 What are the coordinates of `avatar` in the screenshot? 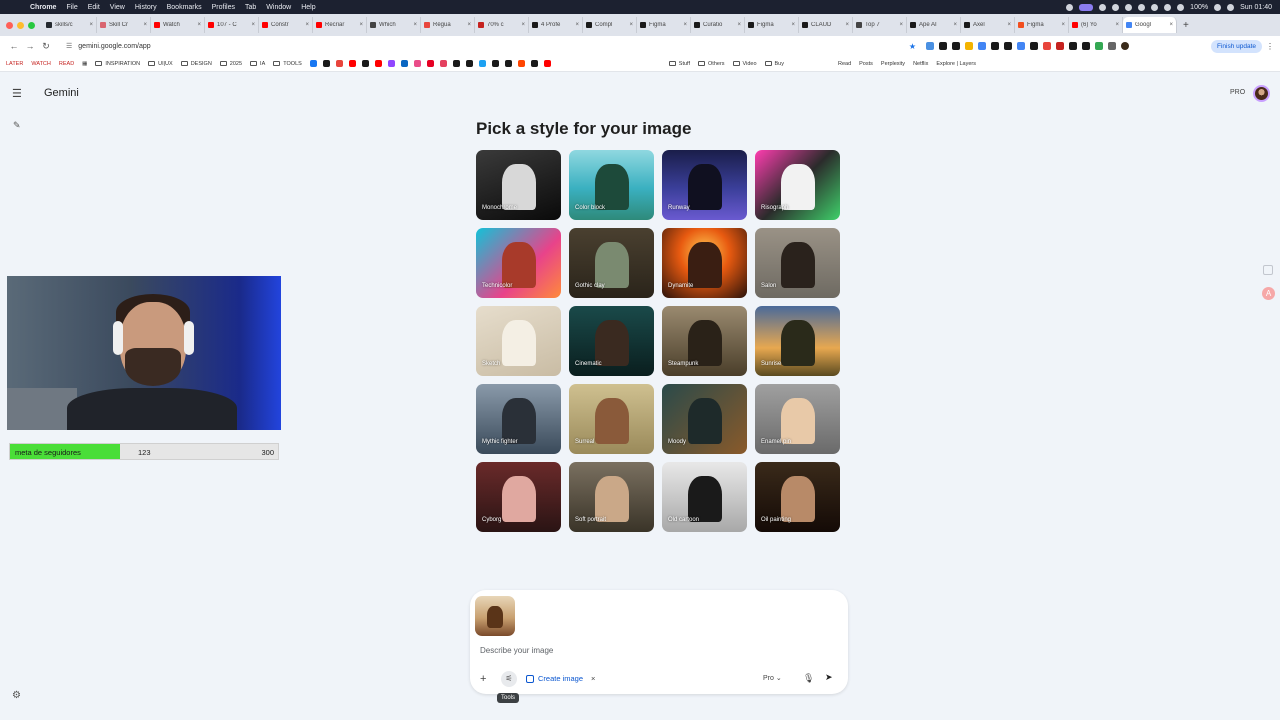 It's located at (1261, 93).